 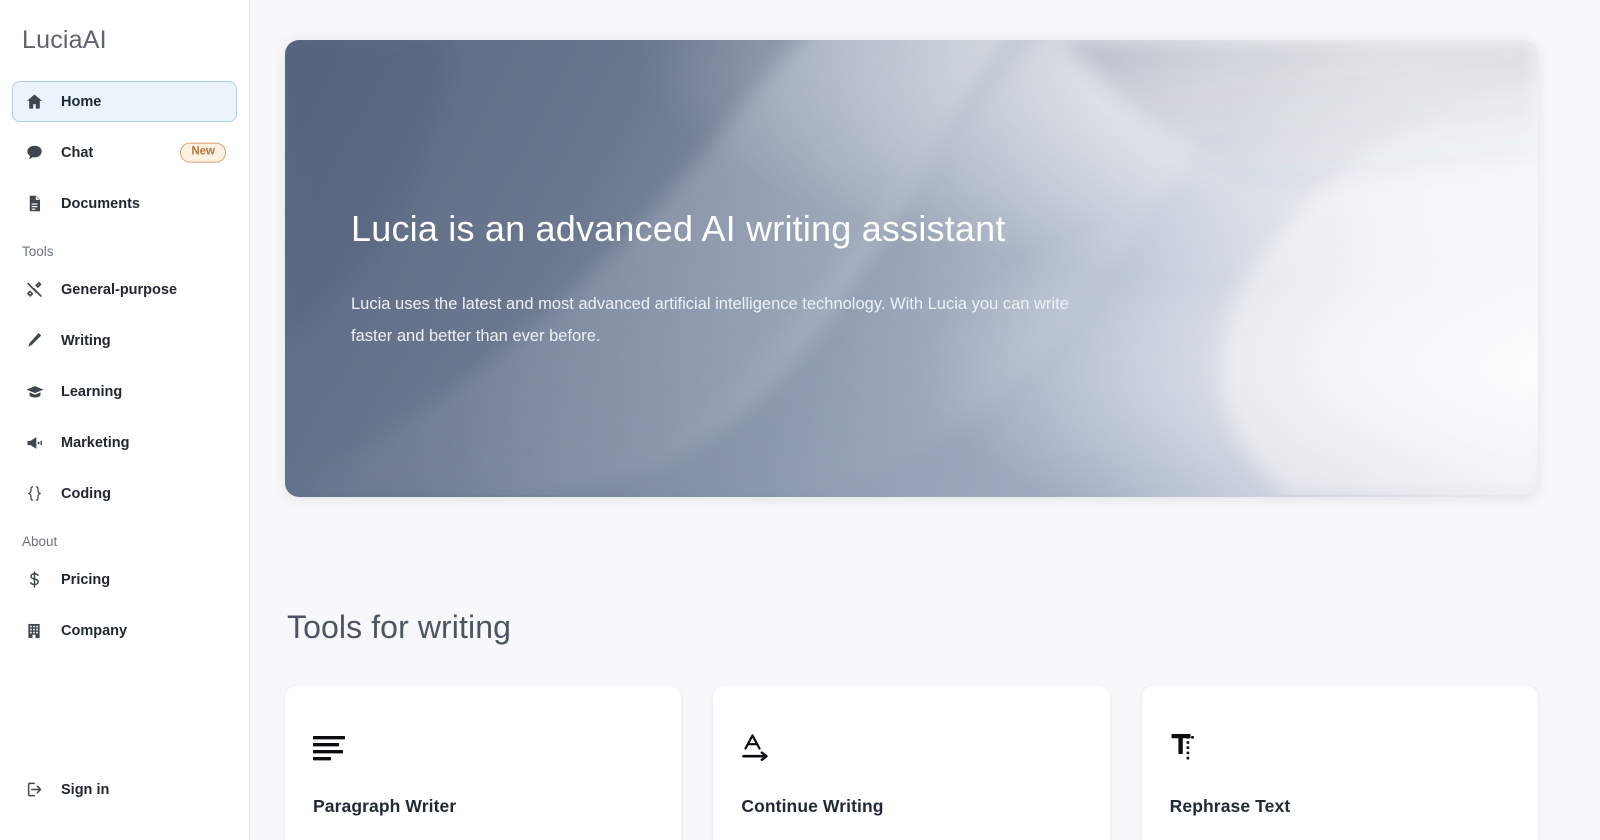 What do you see at coordinates (124, 340) in the screenshot?
I see `sidebar-item-writing: Writing` at bounding box center [124, 340].